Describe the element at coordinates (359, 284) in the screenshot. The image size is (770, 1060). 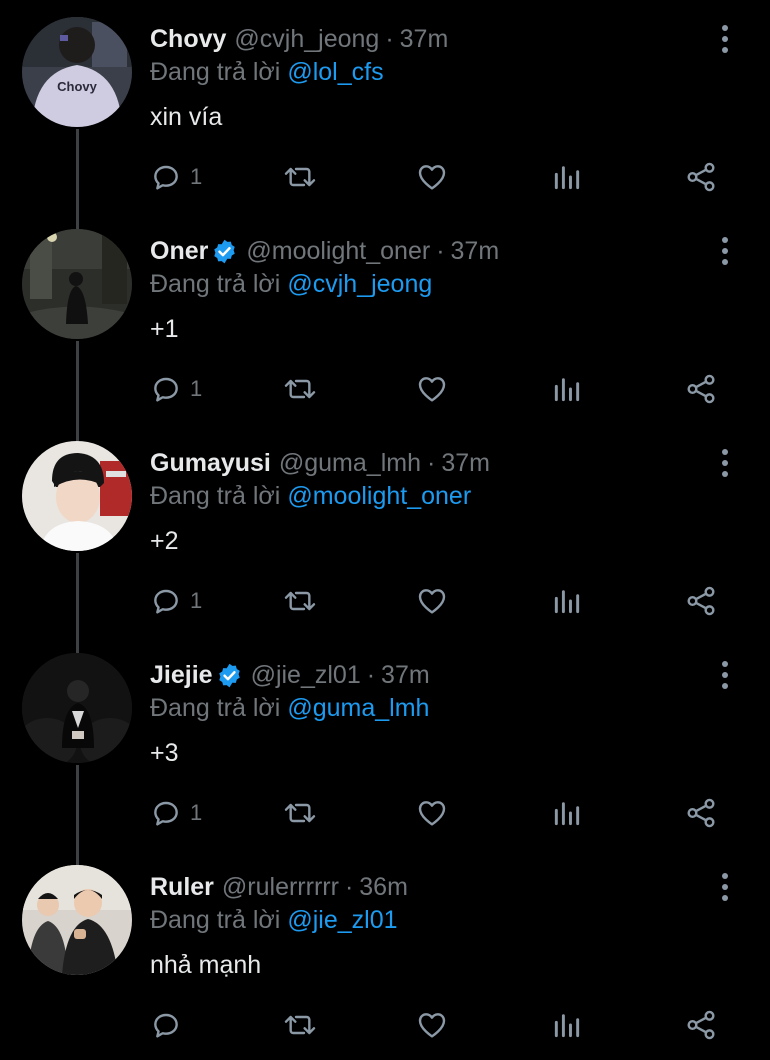
I see `reply-to-link: @cvjh_jeong` at that location.